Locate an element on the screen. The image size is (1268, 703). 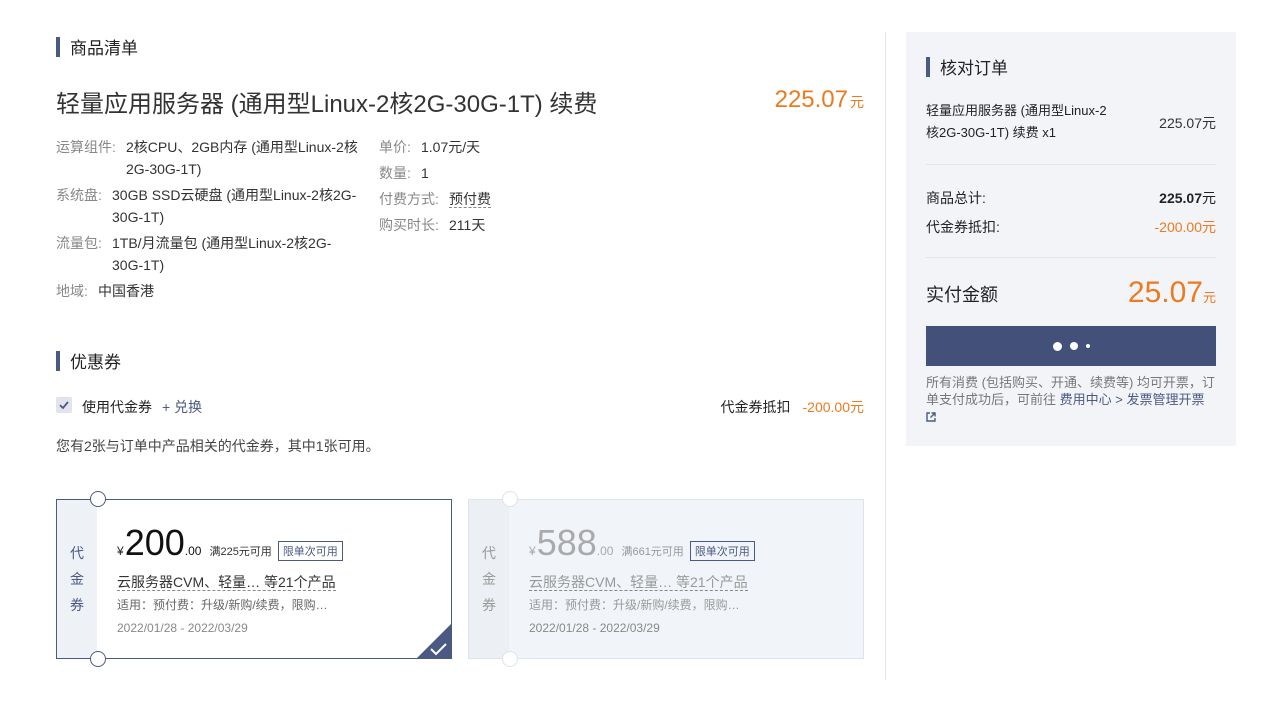
summary-item-name: 轻量应用服务器 (通用型Linux-2 核2G-30G-1T) 续费 x1 is located at coordinates (1031, 122).